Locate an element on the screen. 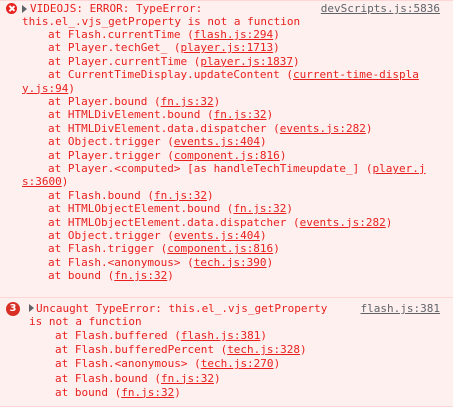 Image resolution: width=453 pixels, height=409 pixels. stack-frame: at Player.trigger (component.js:816) is located at coordinates (167, 155).